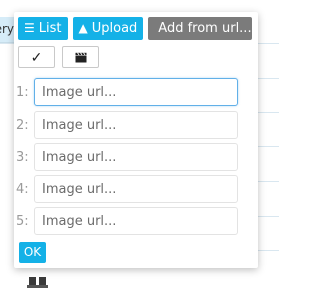 The height and width of the screenshot is (292, 320). What do you see at coordinates (114, 28) in the screenshot?
I see `tab-upload-label: Upload` at bounding box center [114, 28].